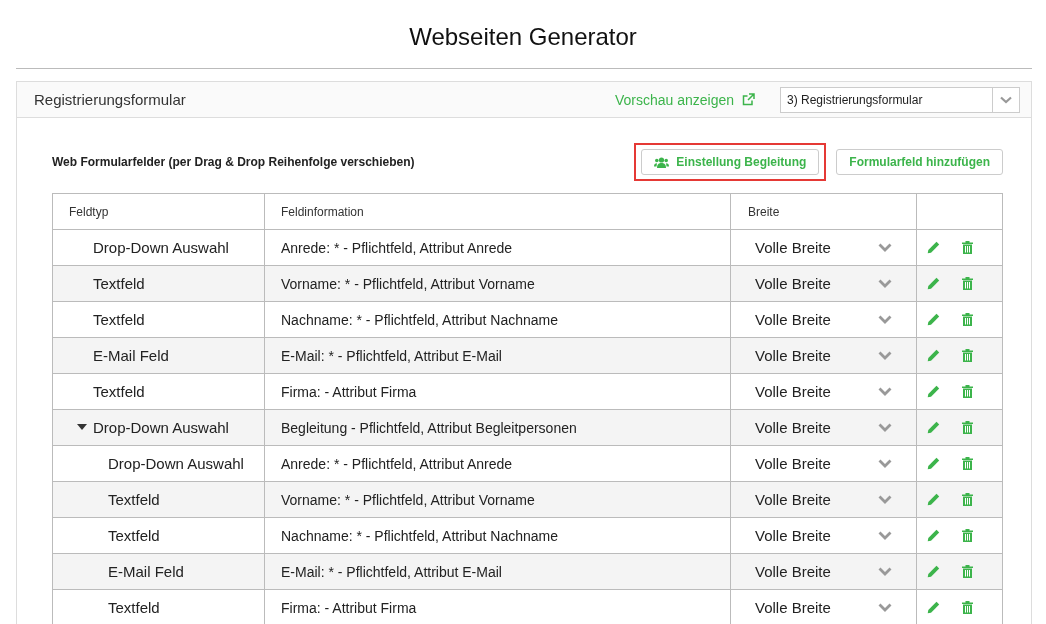  Describe the element at coordinates (82, 427) in the screenshot. I see `caret-down-icon` at that location.